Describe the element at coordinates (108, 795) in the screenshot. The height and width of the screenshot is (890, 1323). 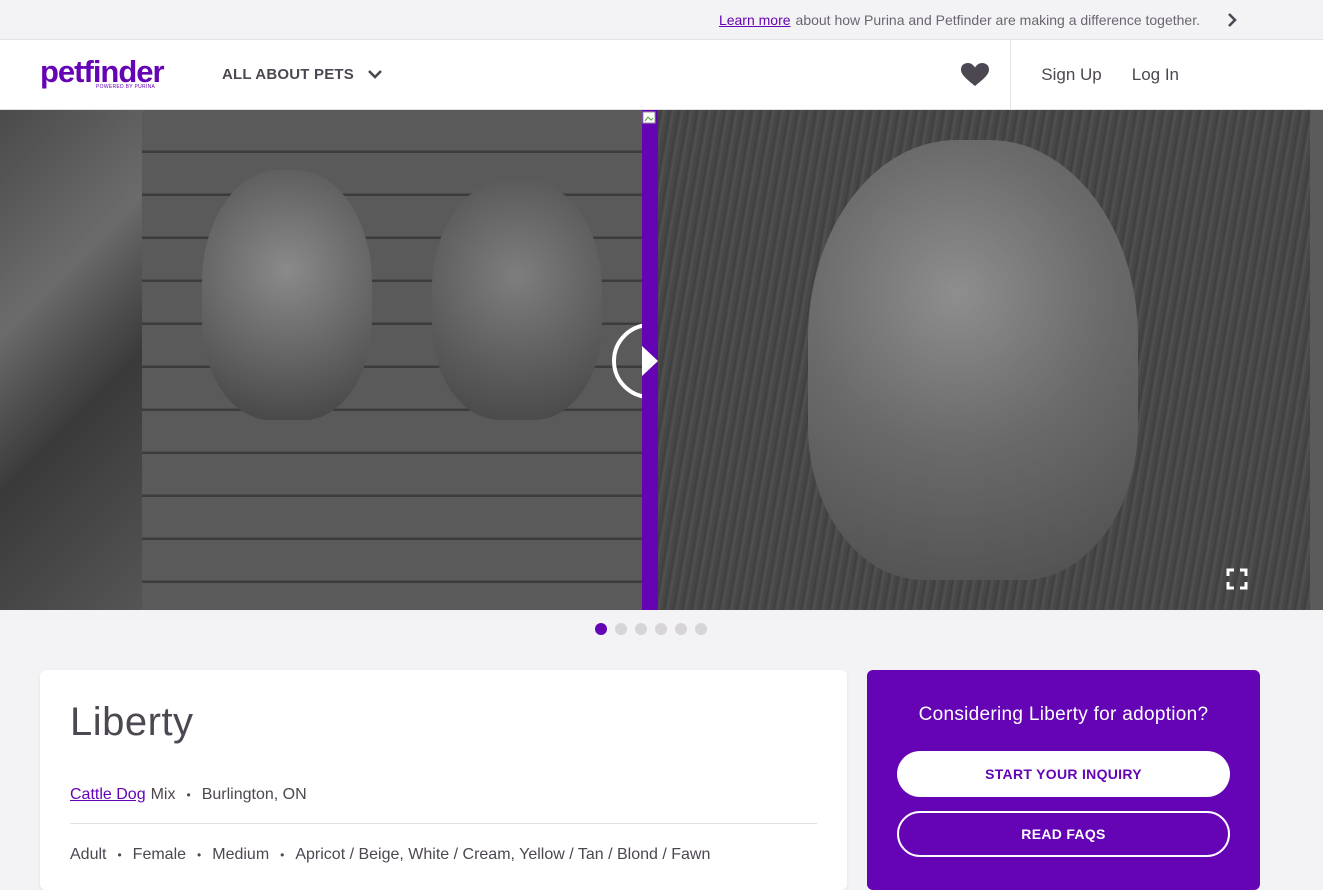
I see `breed-link: Cattle Dog` at that location.